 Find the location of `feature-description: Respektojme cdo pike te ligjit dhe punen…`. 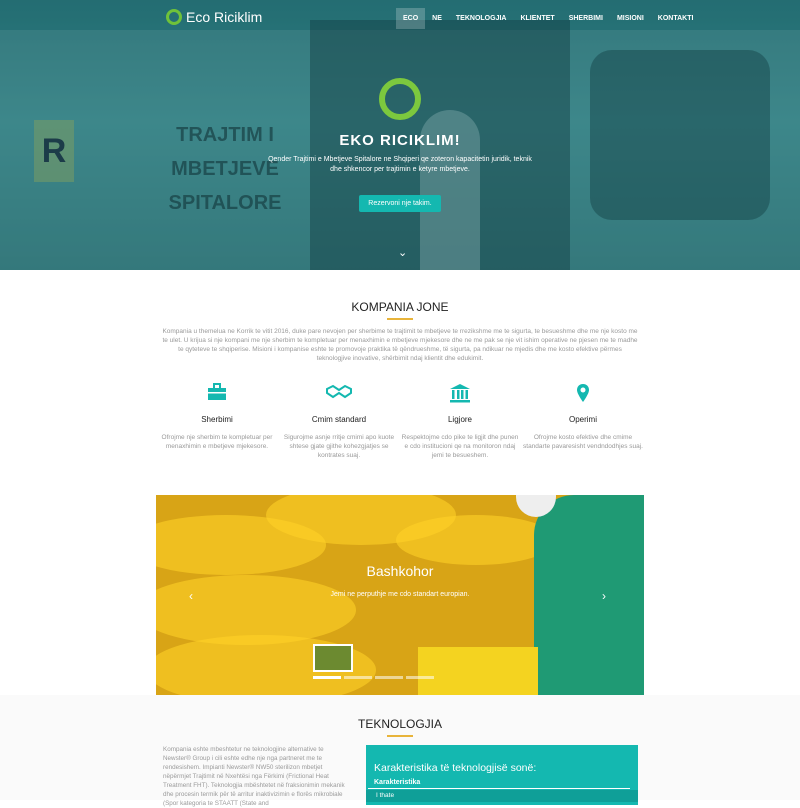

feature-description: Respektojme cdo pike te ligjit dhe punen… is located at coordinates (460, 446).